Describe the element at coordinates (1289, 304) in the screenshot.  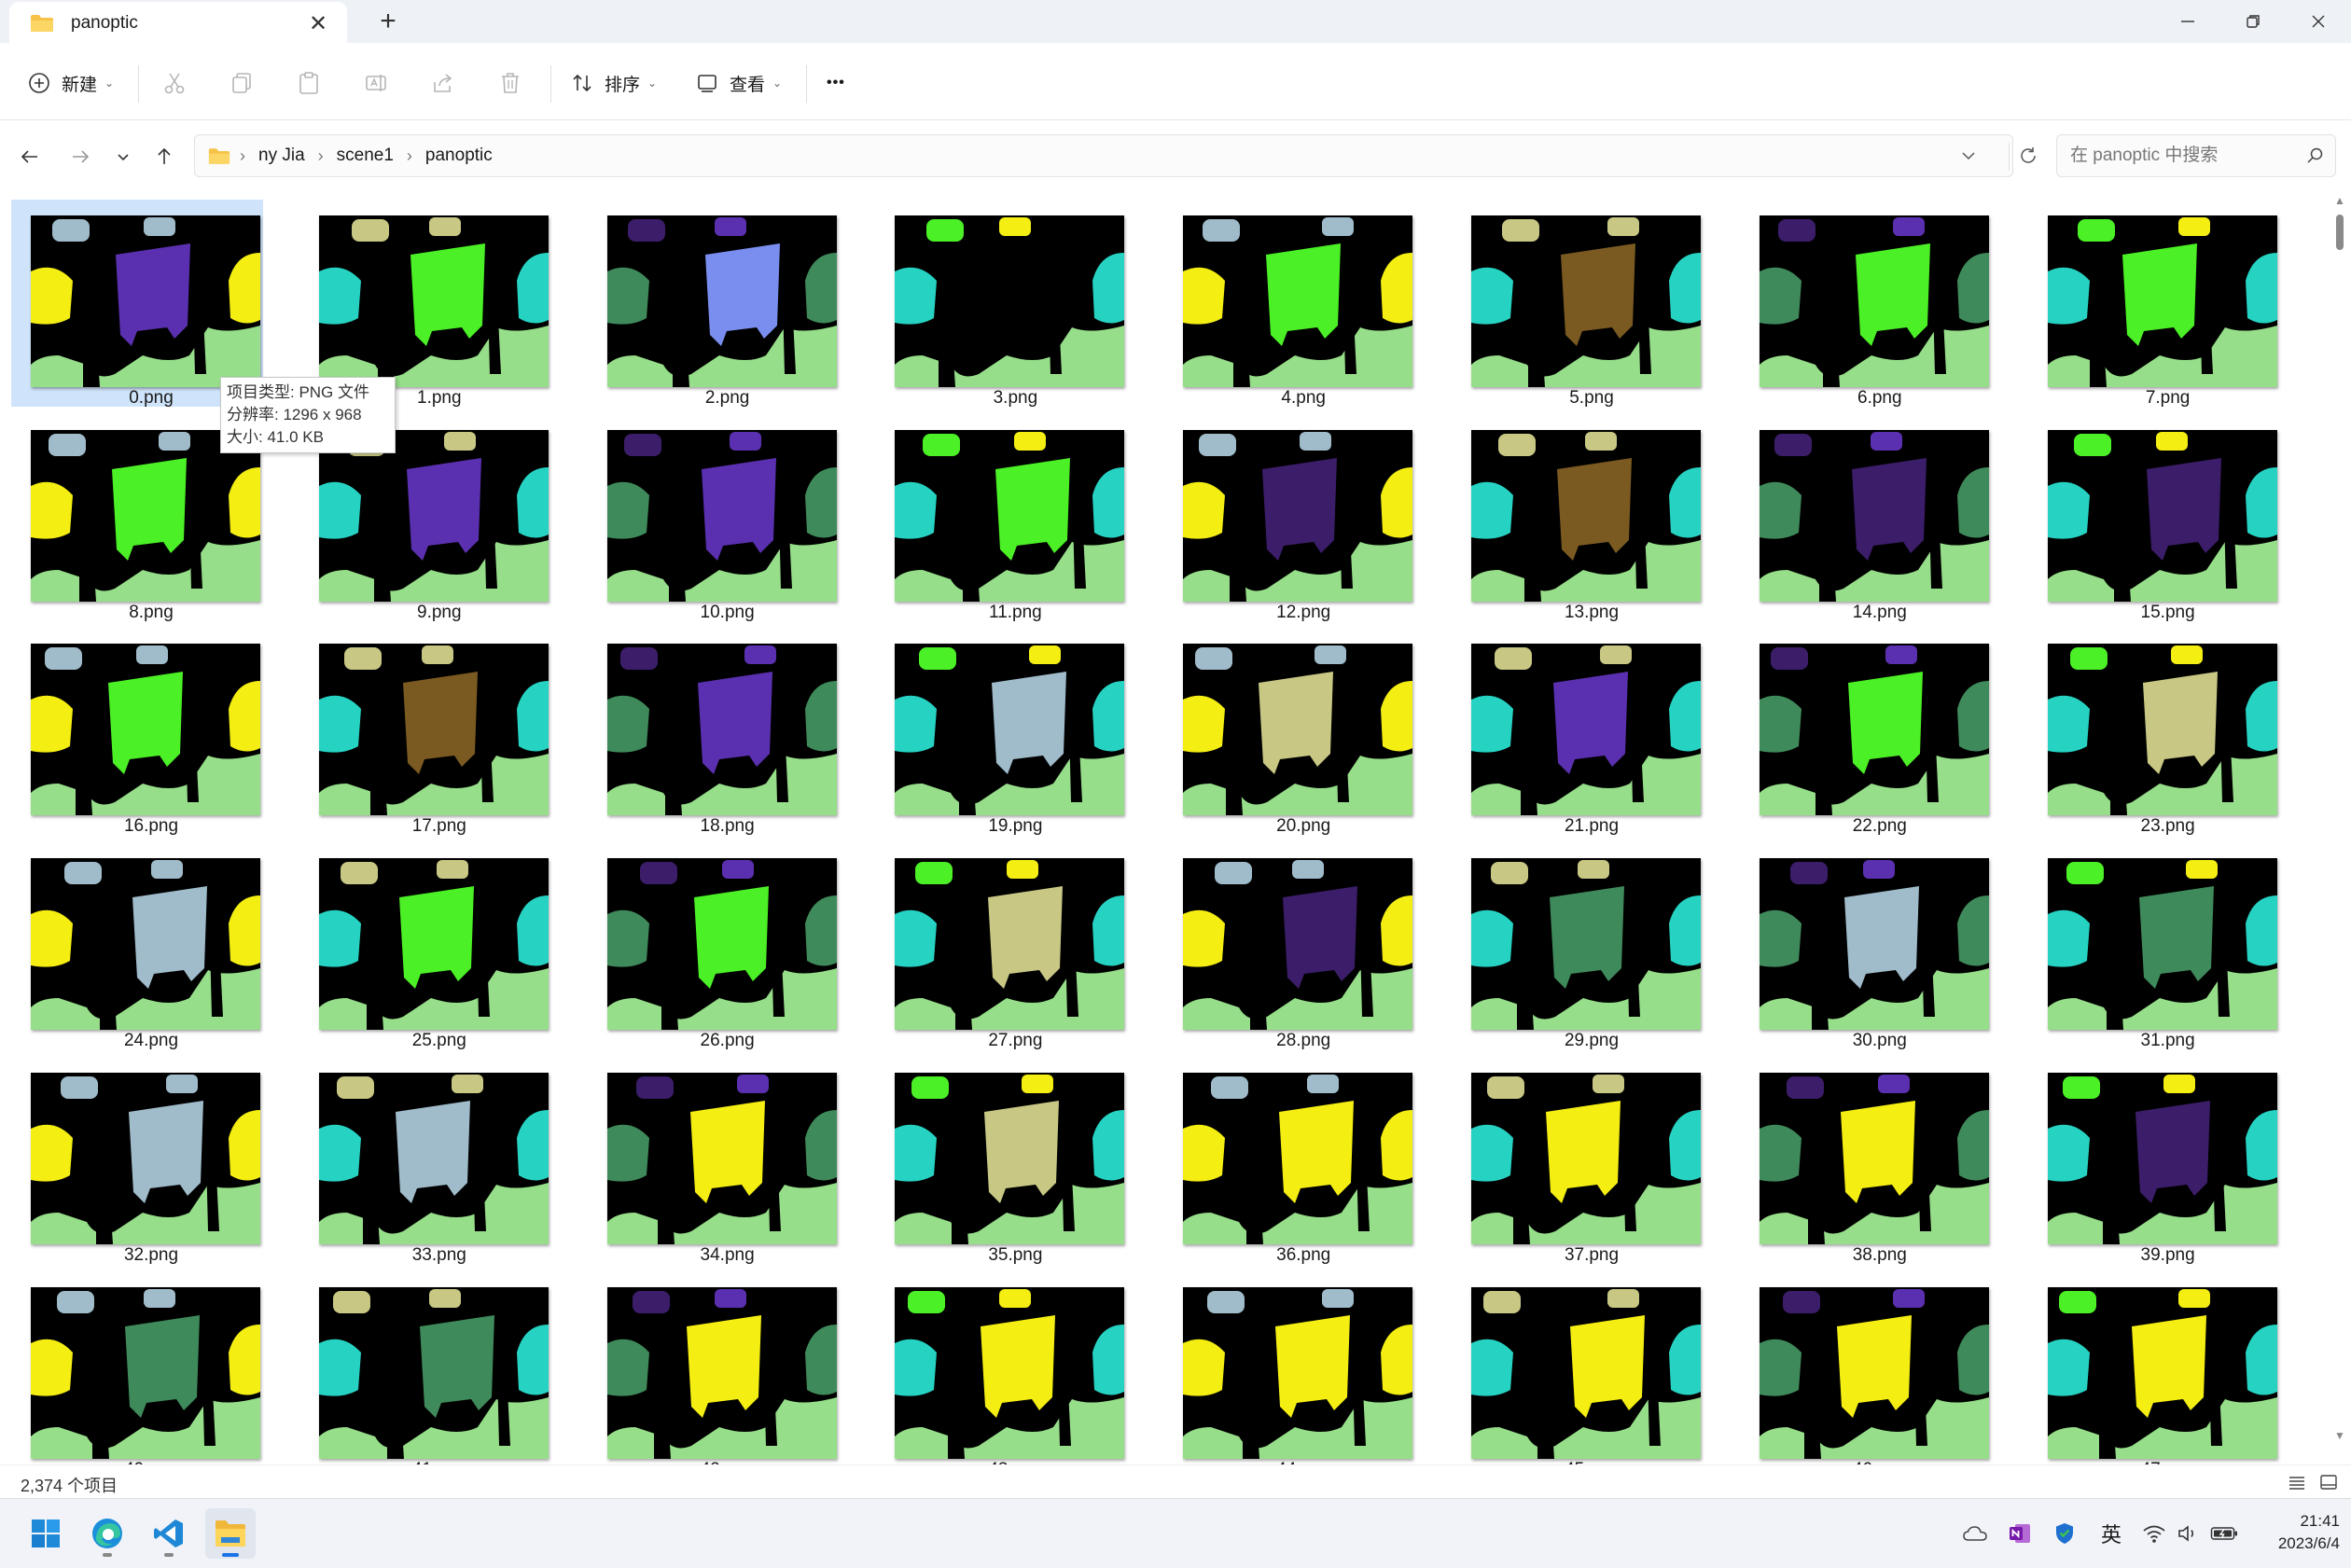
I see `file-item: 4.png` at that location.